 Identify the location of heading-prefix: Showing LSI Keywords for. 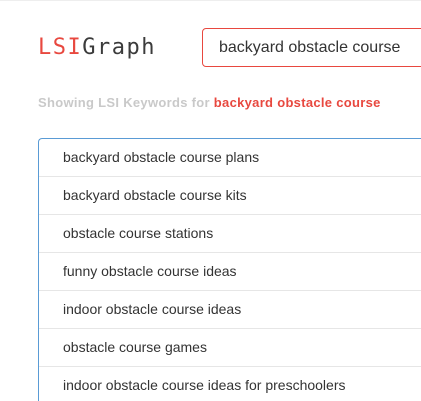
(126, 102).